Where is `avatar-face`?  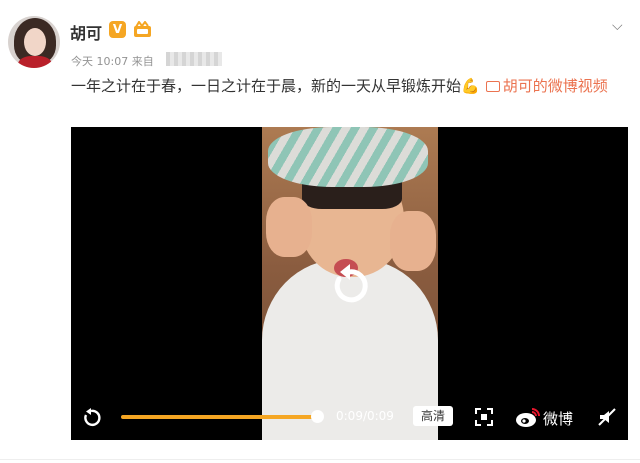
avatar-face is located at coordinates (35, 42).